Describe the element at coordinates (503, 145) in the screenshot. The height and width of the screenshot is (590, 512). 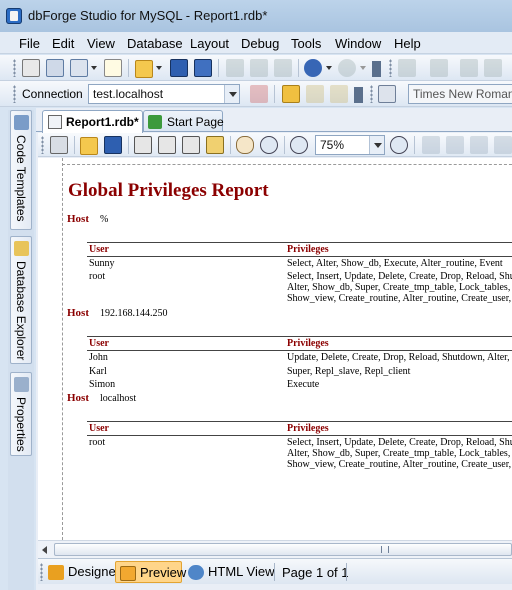
I see `last-page-icon` at that location.